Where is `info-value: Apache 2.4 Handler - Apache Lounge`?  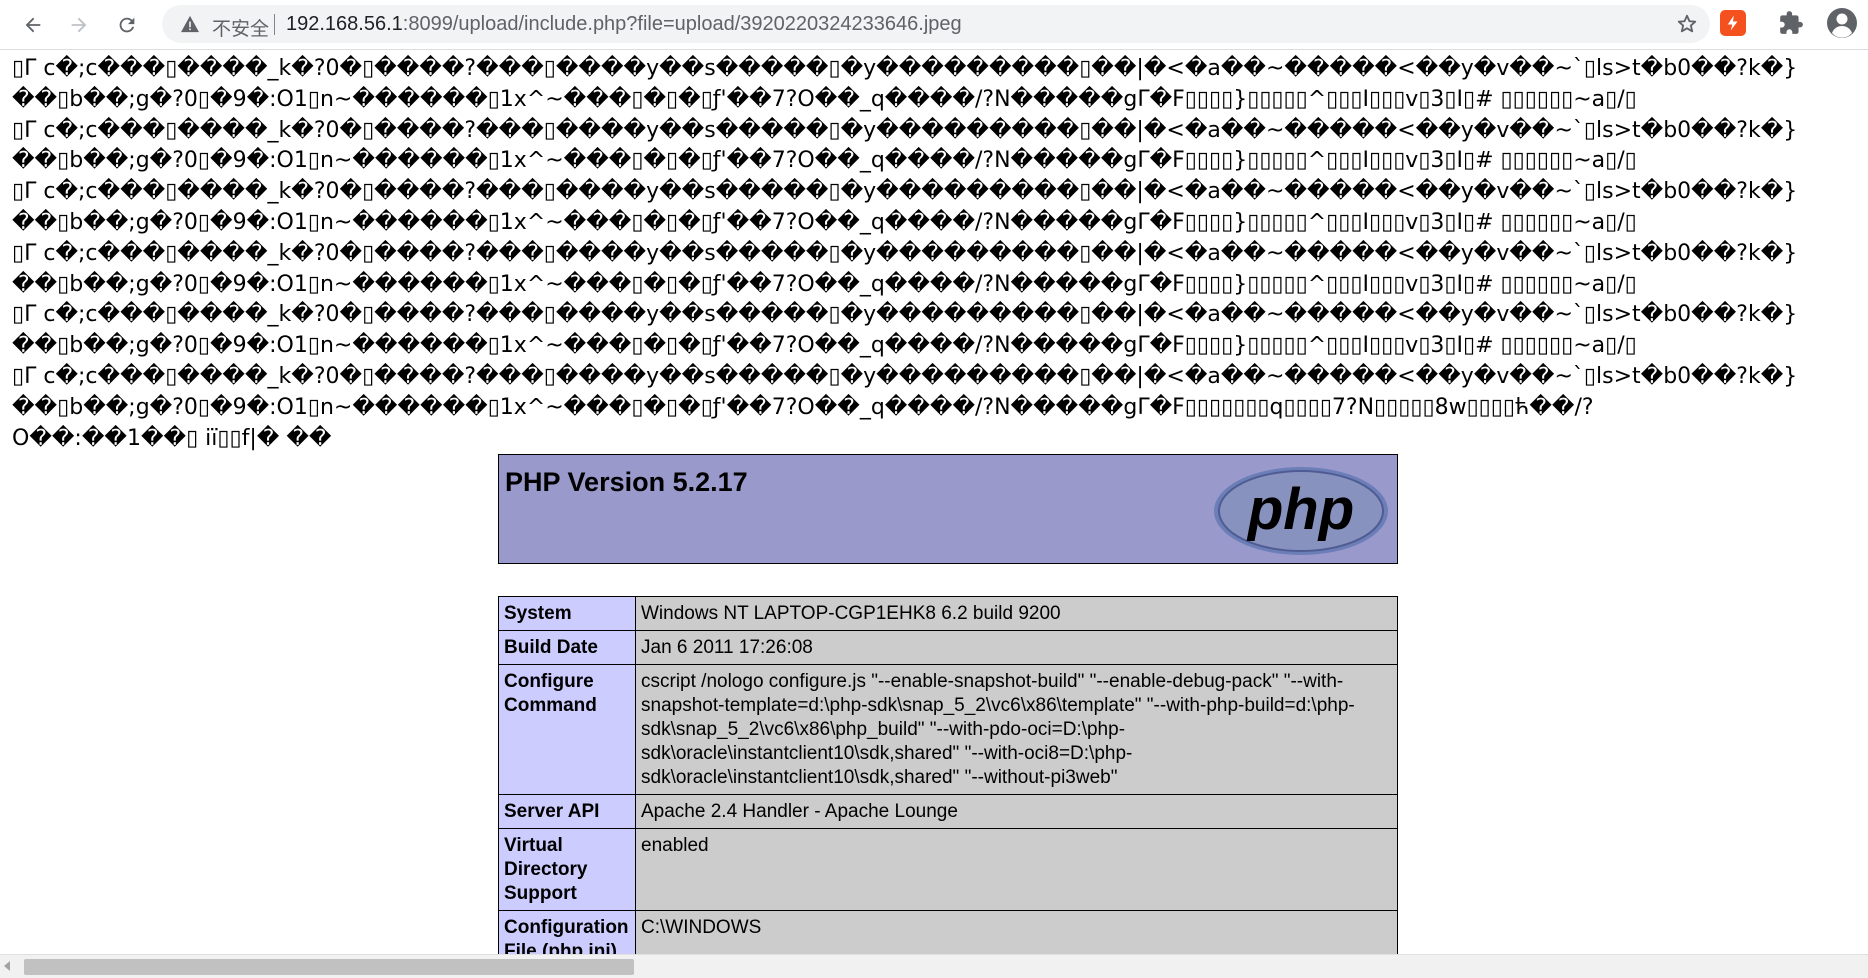
info-value: Apache 2.4 Handler - Apache Lounge is located at coordinates (1016, 811).